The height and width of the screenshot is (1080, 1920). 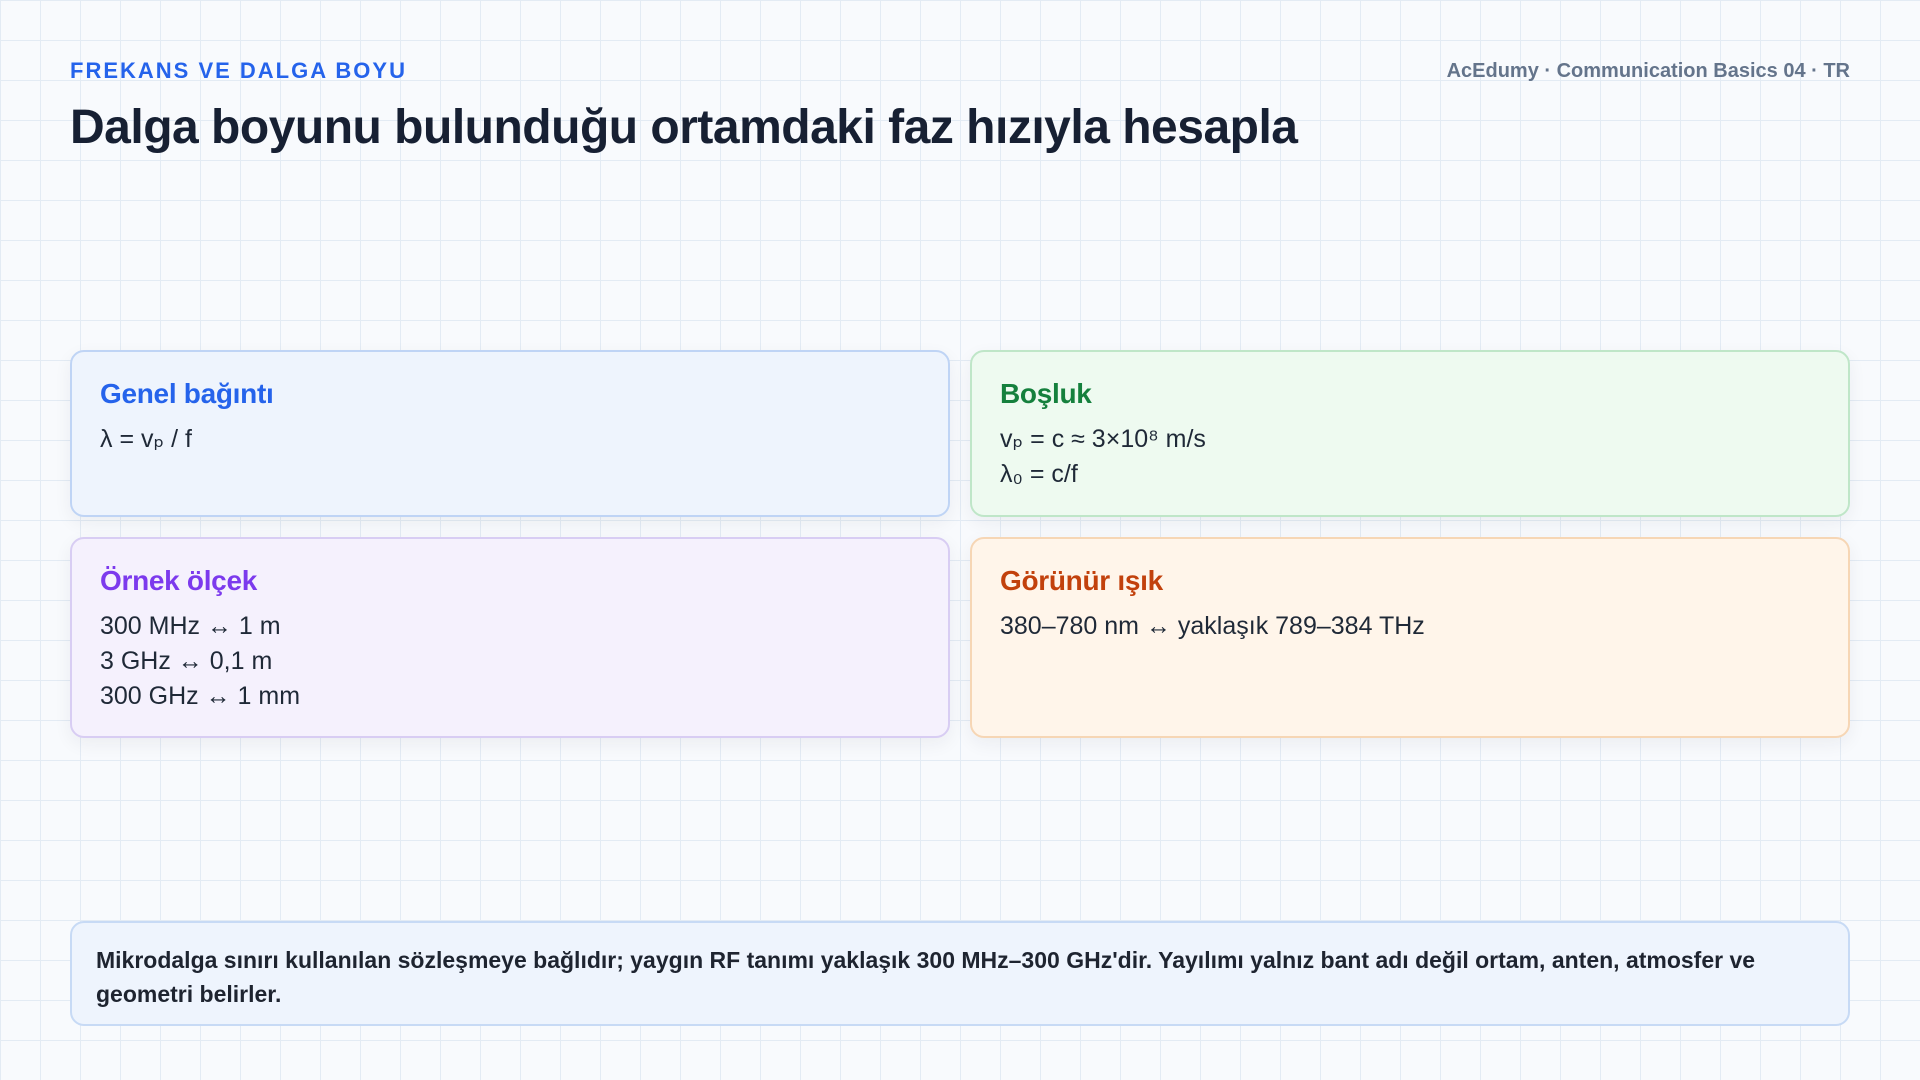 I want to click on scale-line: 3 GHz ↔ 0,1 m, so click(x=186, y=661).